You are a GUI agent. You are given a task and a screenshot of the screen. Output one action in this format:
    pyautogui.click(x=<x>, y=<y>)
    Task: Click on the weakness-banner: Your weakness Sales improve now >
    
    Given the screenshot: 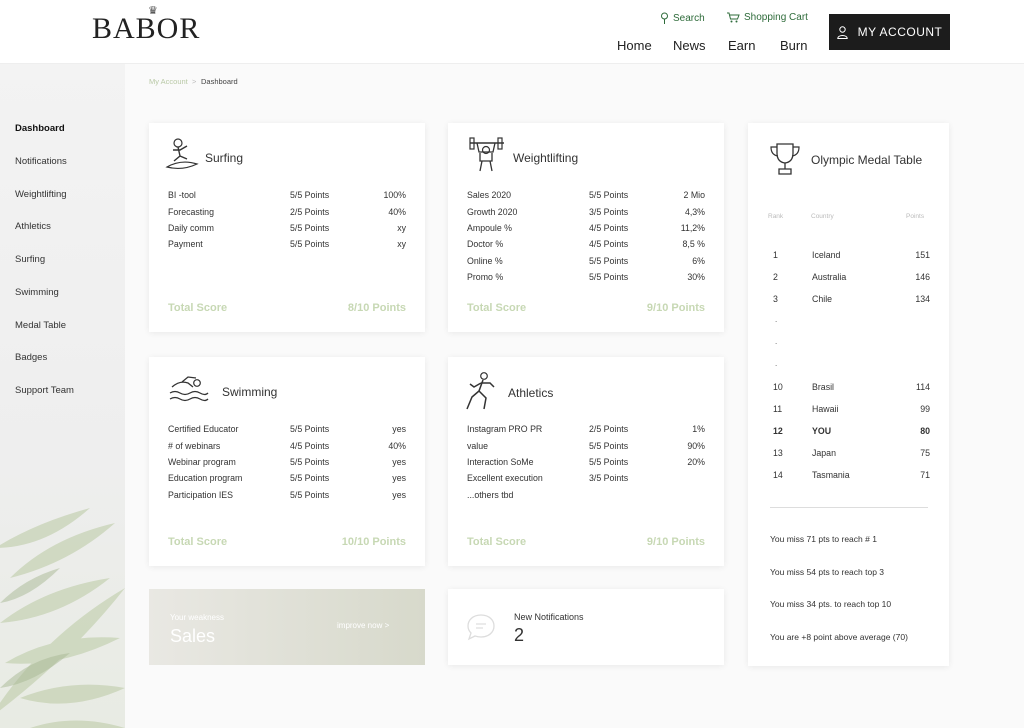 What is the action you would take?
    pyautogui.click(x=287, y=627)
    